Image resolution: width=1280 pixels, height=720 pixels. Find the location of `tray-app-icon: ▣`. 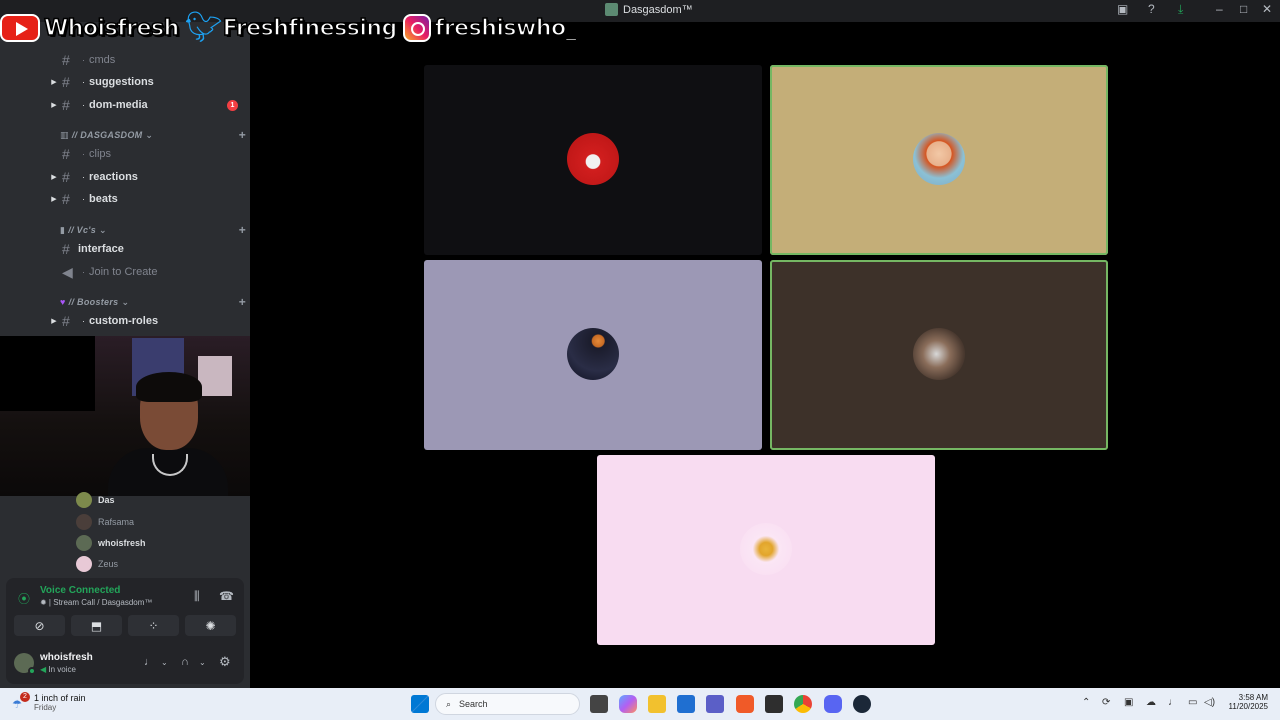

tray-app-icon: ▣ is located at coordinates (1128, 702).